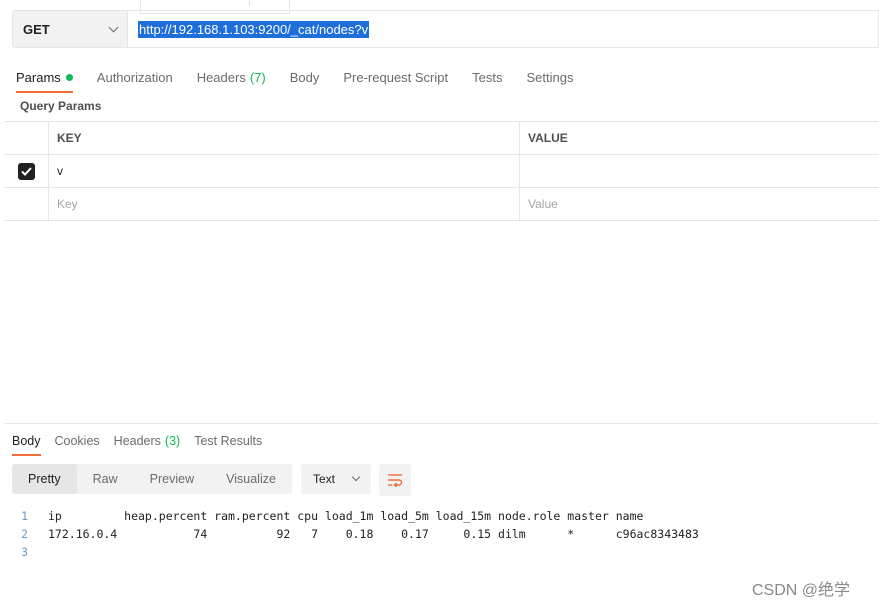 The image size is (879, 605). I want to click on tab-label: Pre-request Script, so click(396, 77).